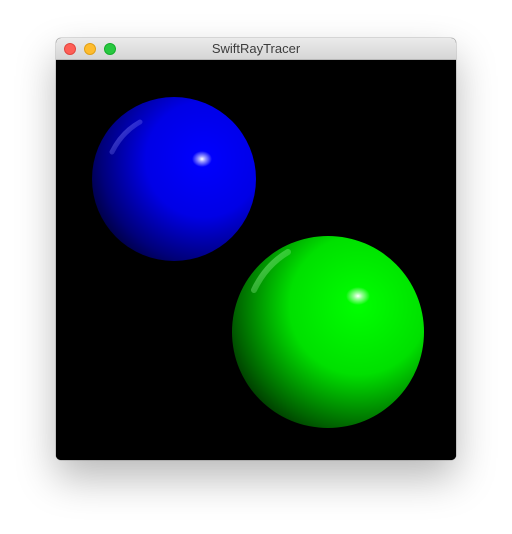 This screenshot has width=512, height=534. Describe the element at coordinates (70, 49) in the screenshot. I see `close-window-button` at that location.